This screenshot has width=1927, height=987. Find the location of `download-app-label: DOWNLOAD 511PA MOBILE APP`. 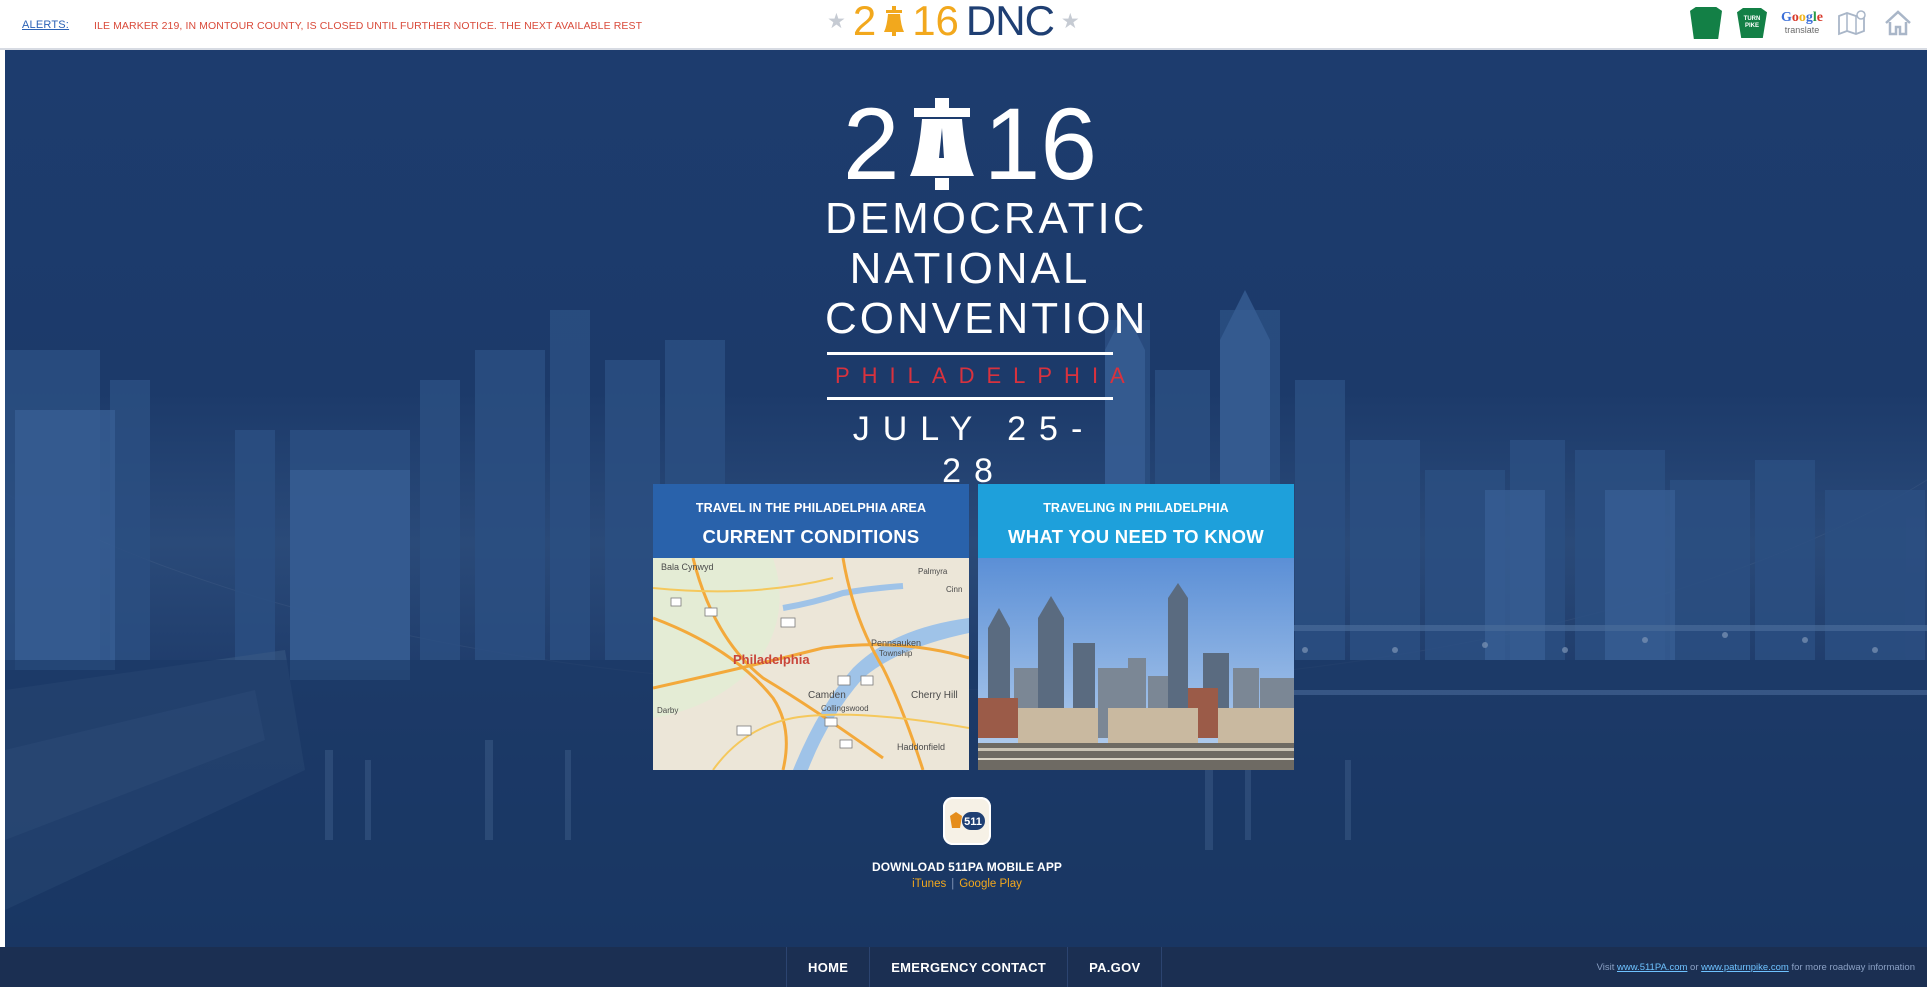

download-app-label: DOWNLOAD 511PA MOBILE APP is located at coordinates (967, 867).